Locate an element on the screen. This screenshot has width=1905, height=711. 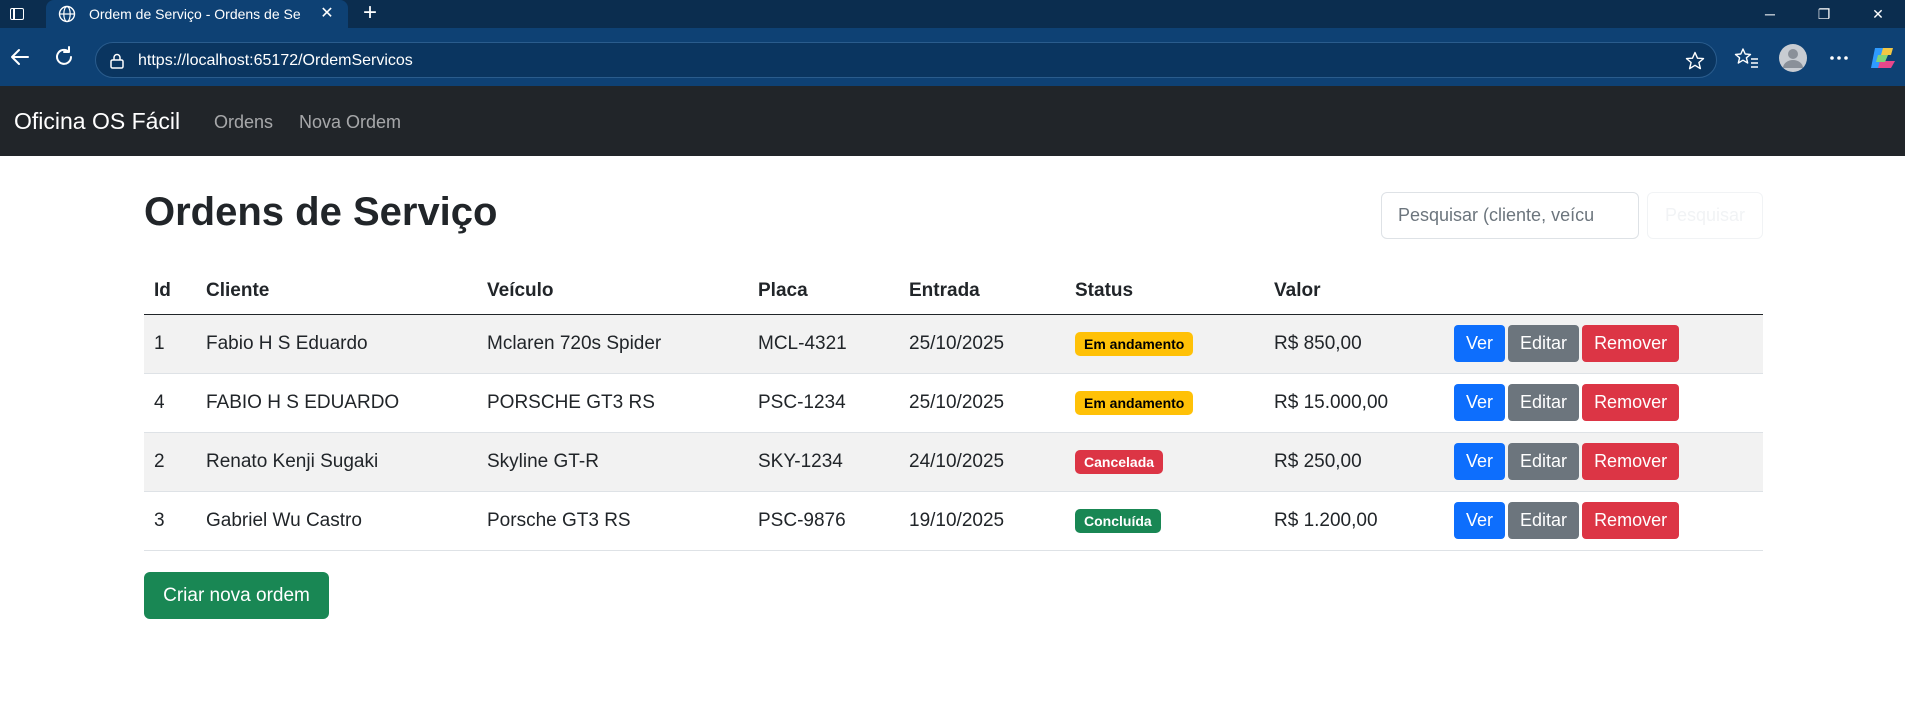
browser-tab: Ordem de Serviço - Ordens de Se ✕ is located at coordinates (197, 14).